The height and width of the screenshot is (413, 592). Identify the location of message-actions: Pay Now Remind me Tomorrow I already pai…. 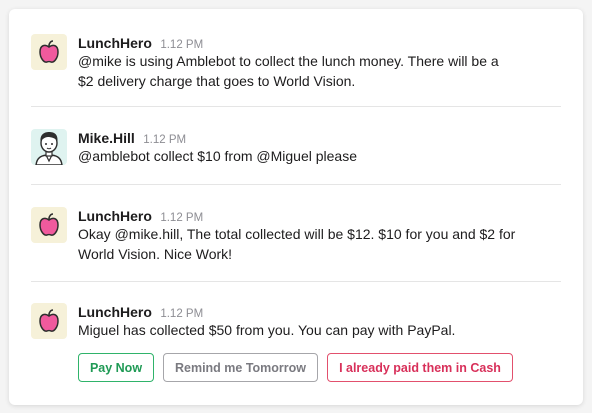
(295, 367).